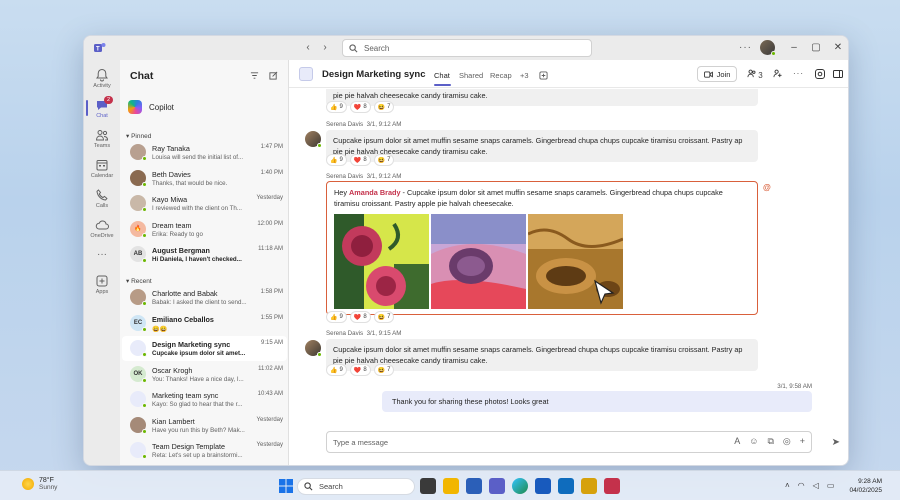  I want to click on filter-icon, so click(254, 75).